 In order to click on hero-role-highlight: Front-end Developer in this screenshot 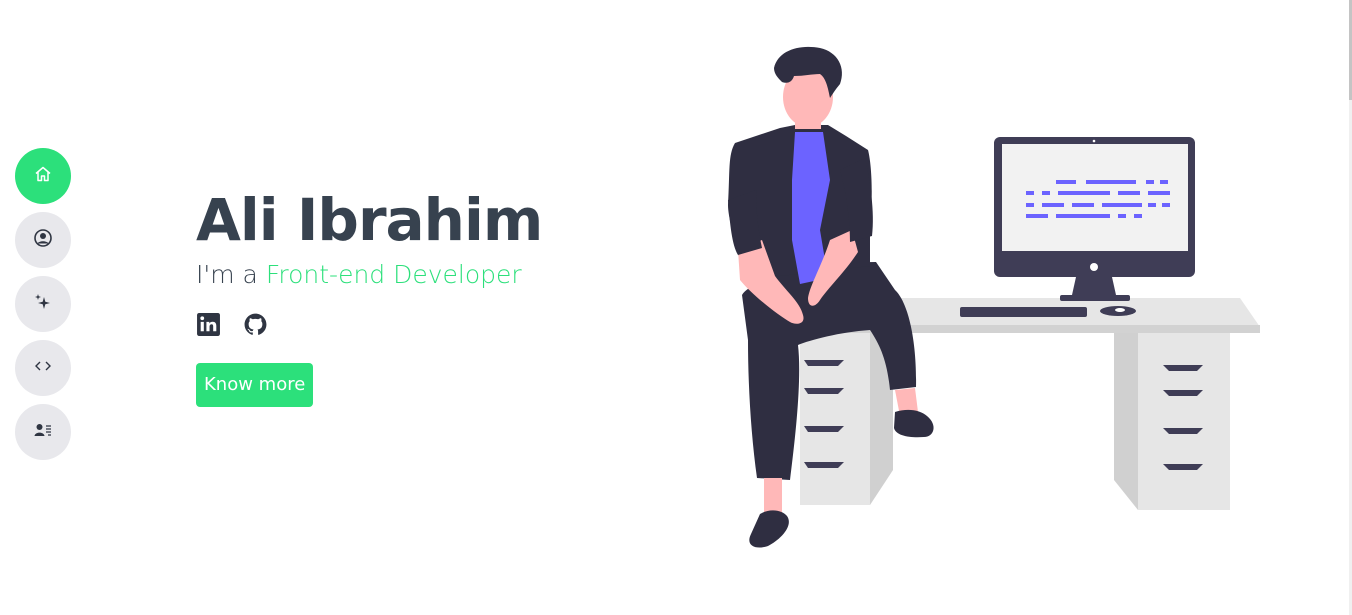, I will do `click(393, 274)`.